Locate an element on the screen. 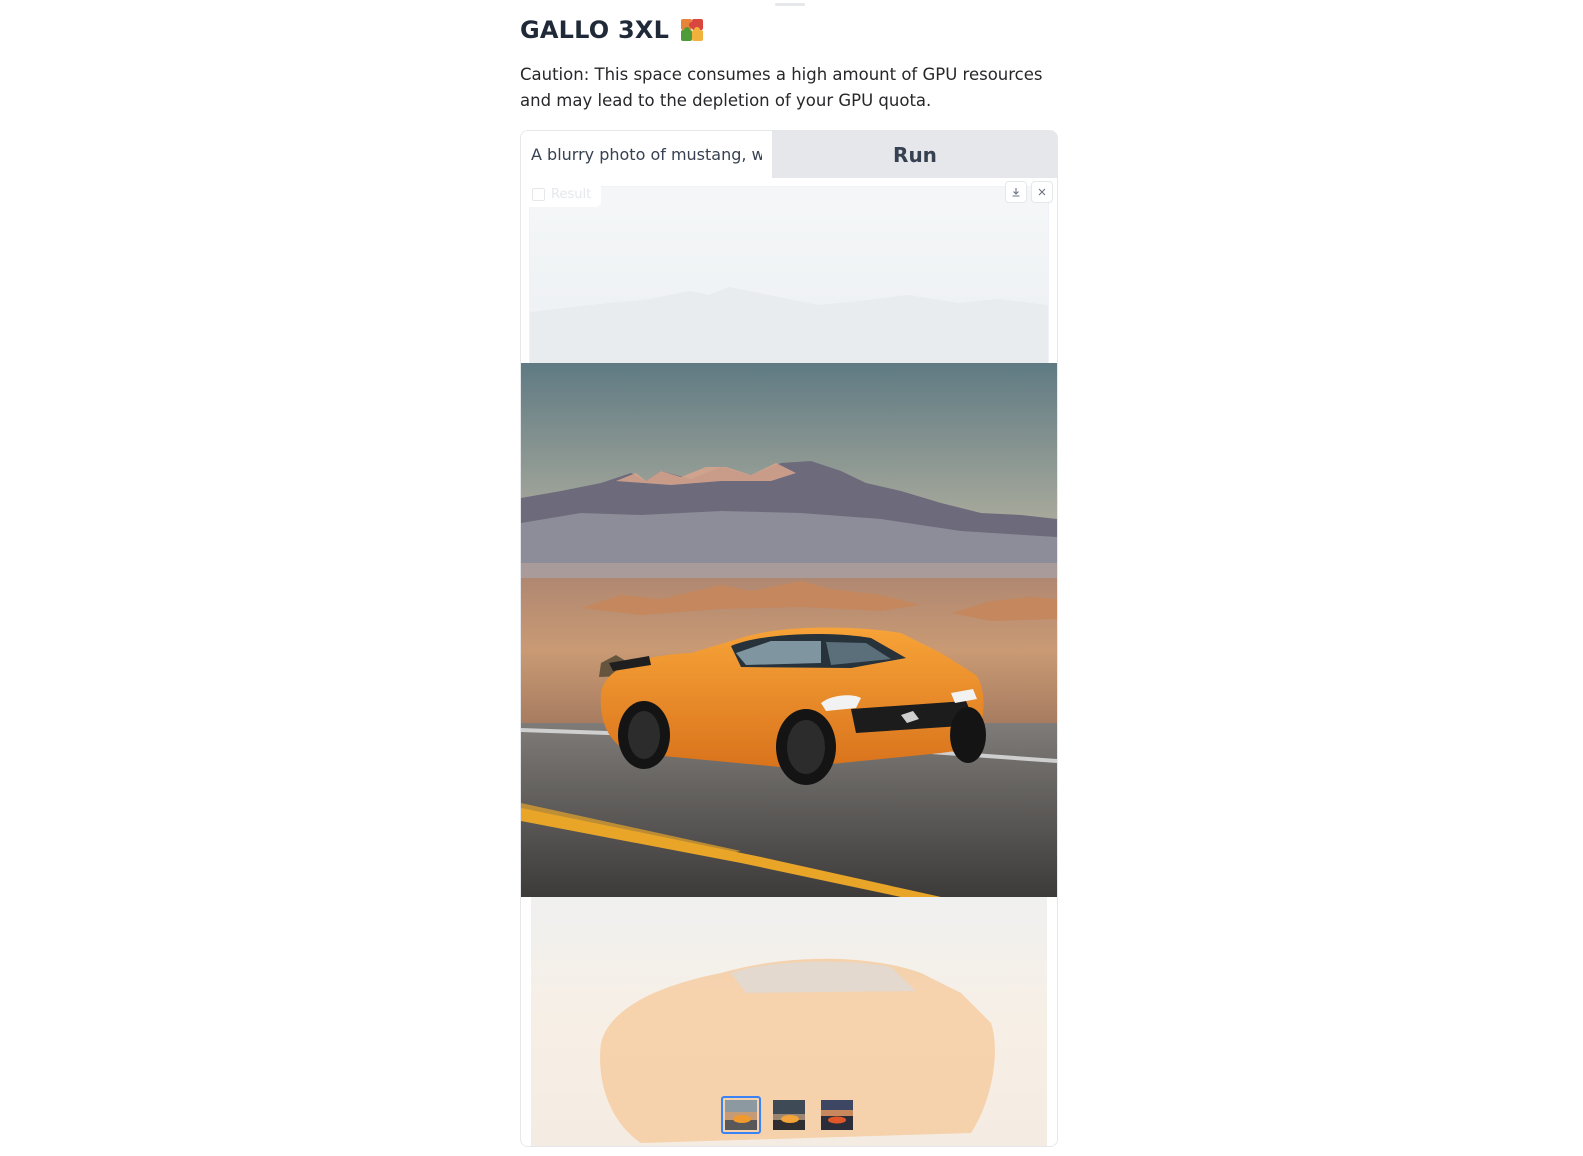 The height and width of the screenshot is (1156, 1583). result-actions is located at coordinates (1029, 192).